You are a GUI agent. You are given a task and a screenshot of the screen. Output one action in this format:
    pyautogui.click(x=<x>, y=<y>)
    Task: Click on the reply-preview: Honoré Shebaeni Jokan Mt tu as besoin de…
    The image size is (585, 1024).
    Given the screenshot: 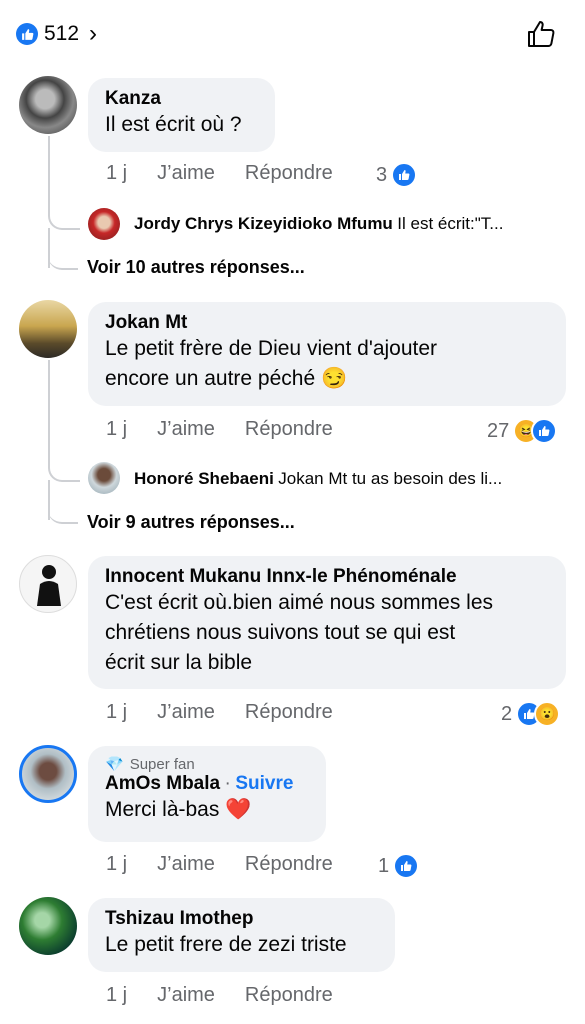 What is the action you would take?
    pyautogui.click(x=318, y=479)
    